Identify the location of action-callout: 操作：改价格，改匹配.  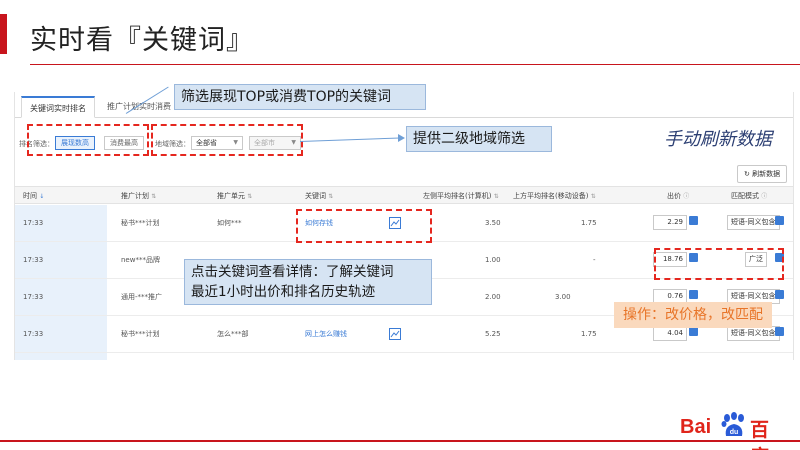
(693, 315).